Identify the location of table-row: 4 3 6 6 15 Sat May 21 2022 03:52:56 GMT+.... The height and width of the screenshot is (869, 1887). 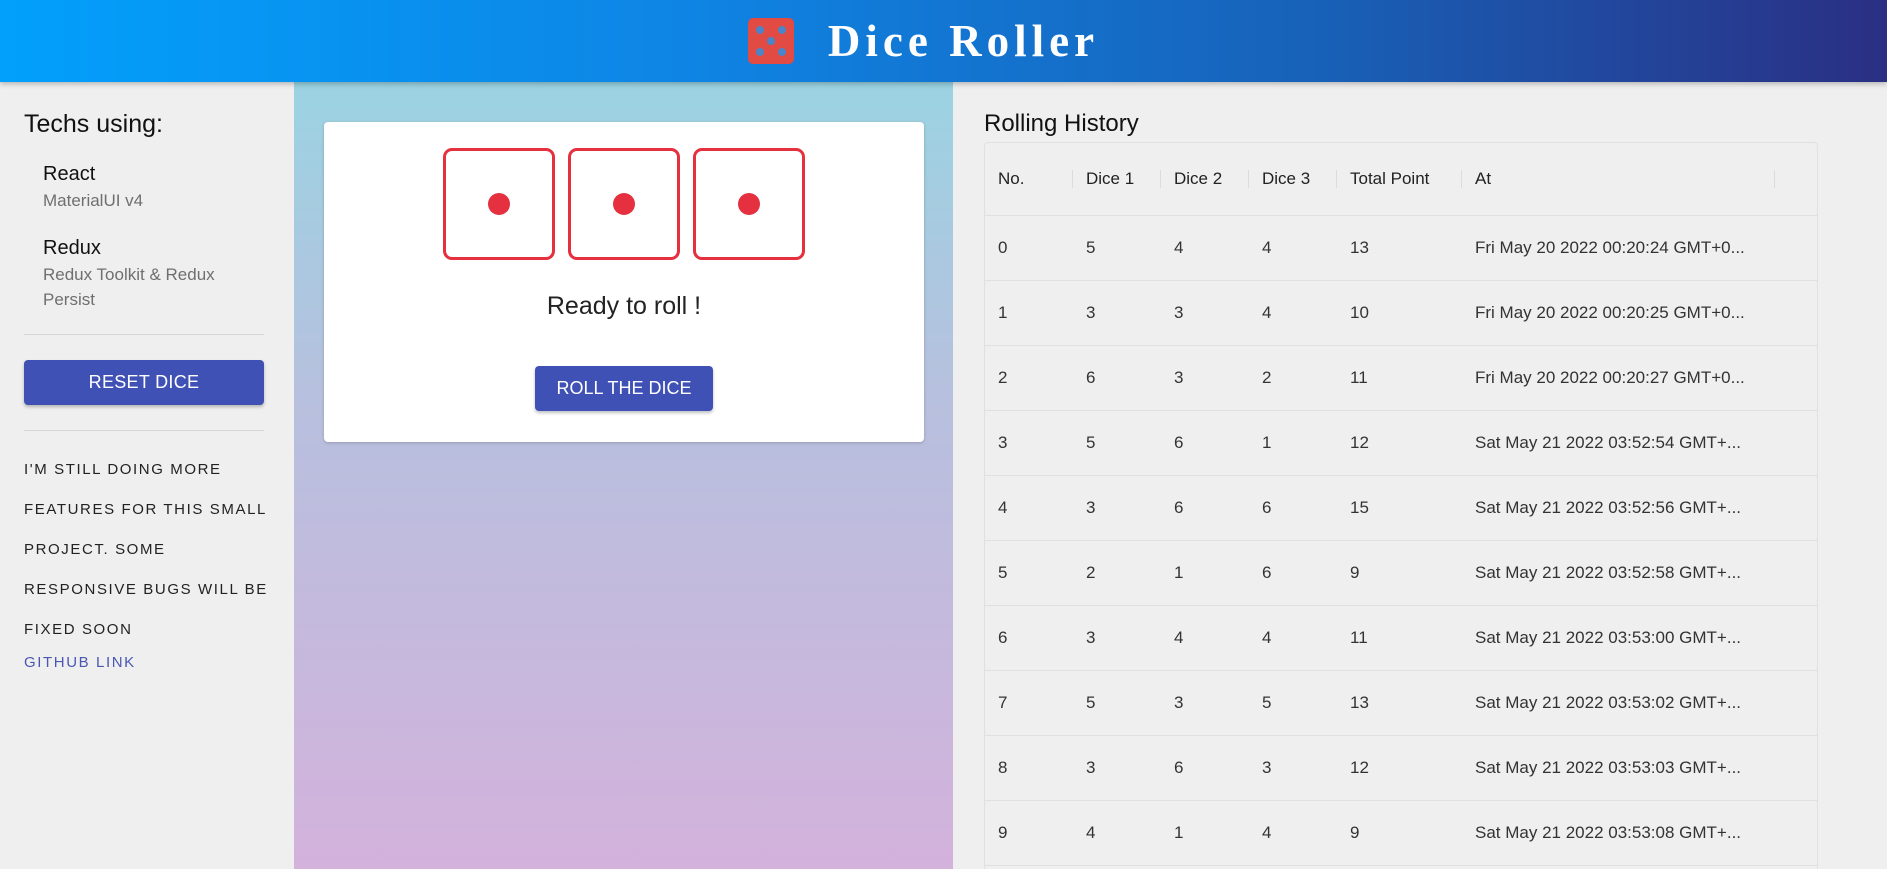
(1401, 508).